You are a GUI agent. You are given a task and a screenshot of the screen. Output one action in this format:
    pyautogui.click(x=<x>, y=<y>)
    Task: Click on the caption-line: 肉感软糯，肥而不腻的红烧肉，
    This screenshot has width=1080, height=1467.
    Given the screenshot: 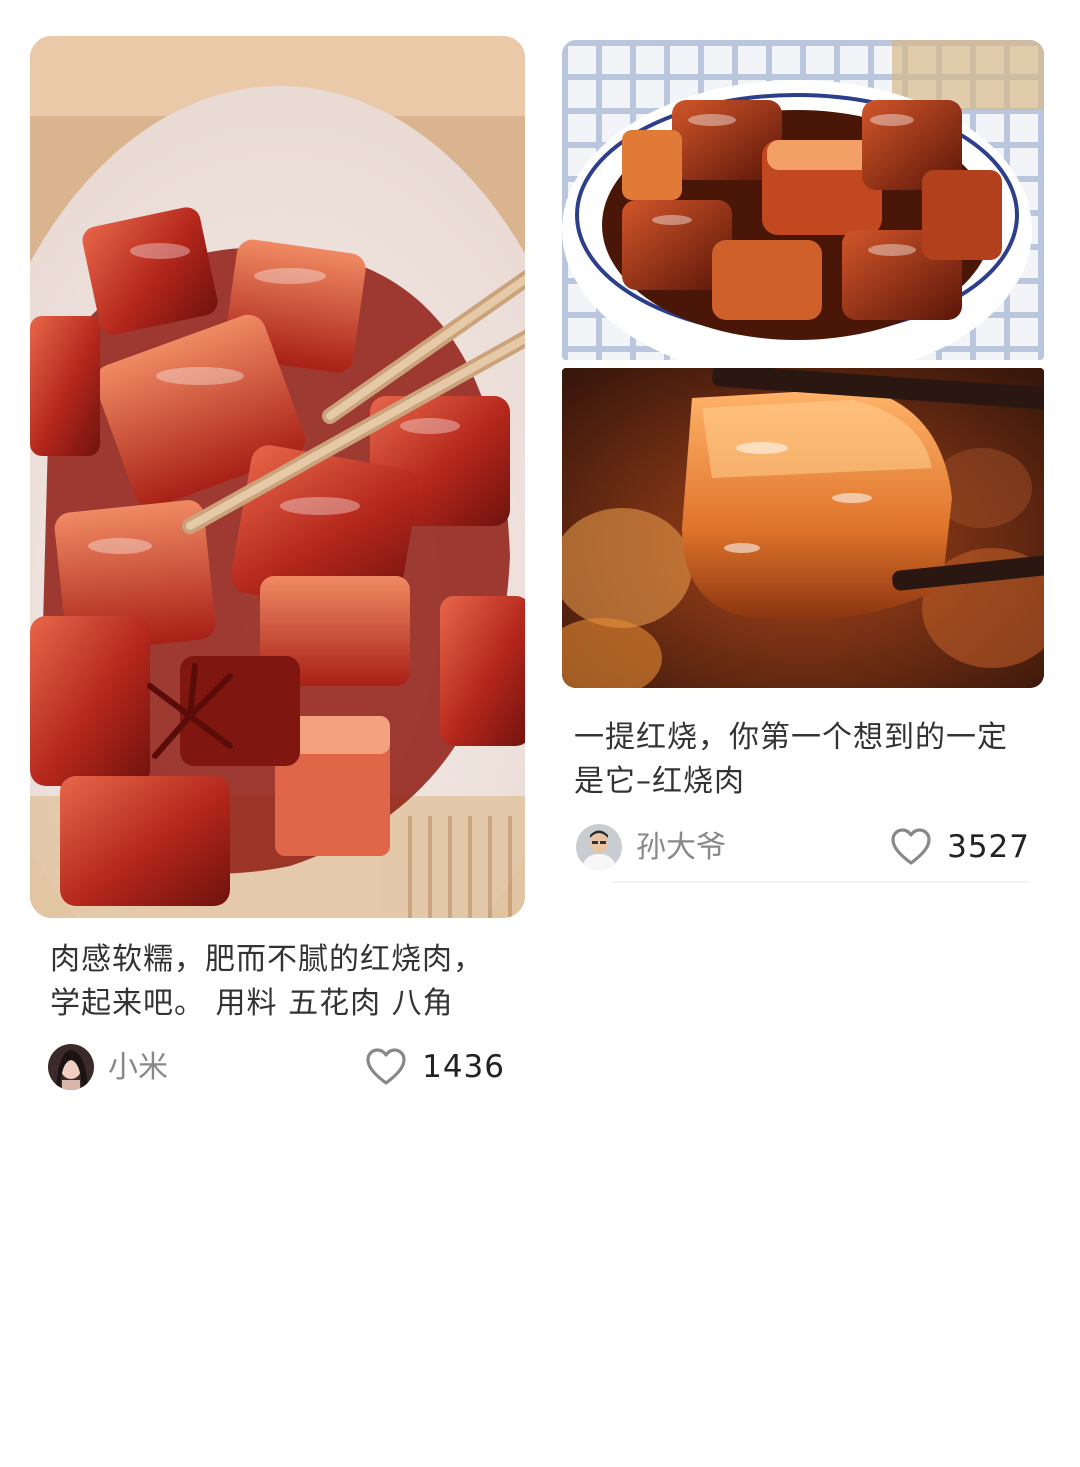 What is the action you would take?
    pyautogui.click(x=267, y=959)
    